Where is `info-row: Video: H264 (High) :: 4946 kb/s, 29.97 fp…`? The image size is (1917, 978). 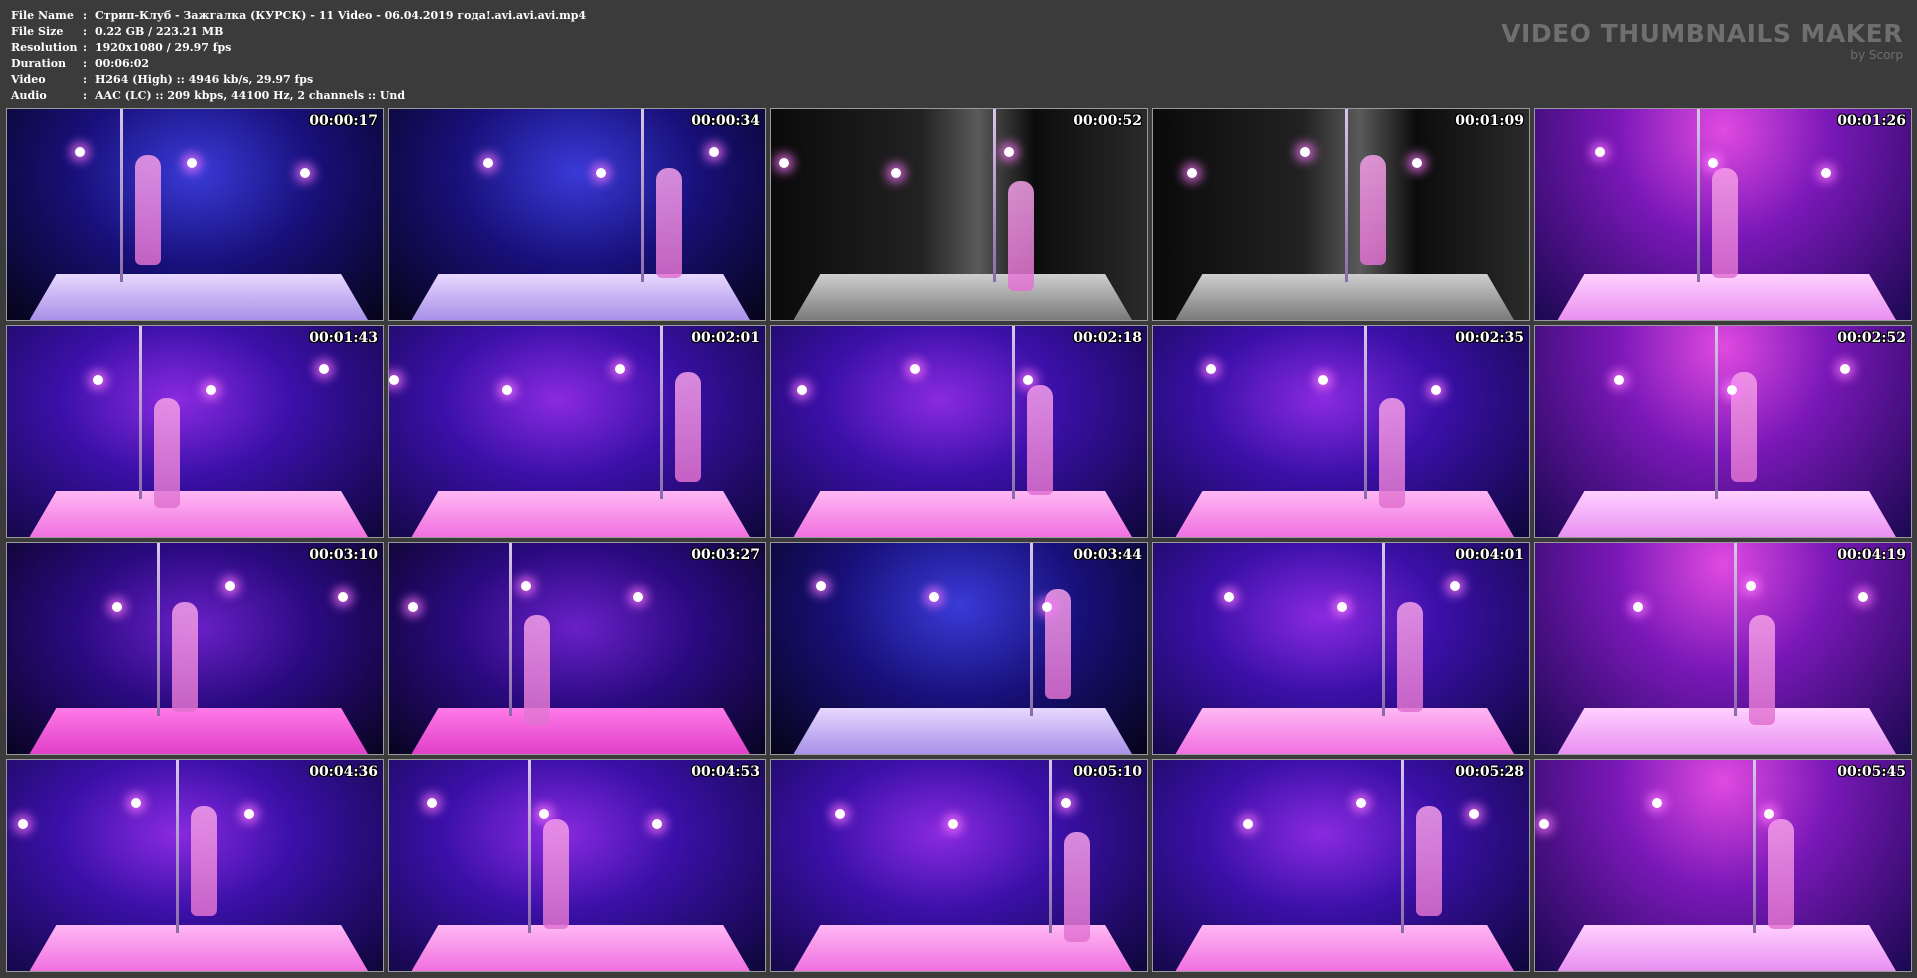 info-row: Video: H264 (High) :: 4946 kb/s, 29.97 fp… is located at coordinates (298, 80).